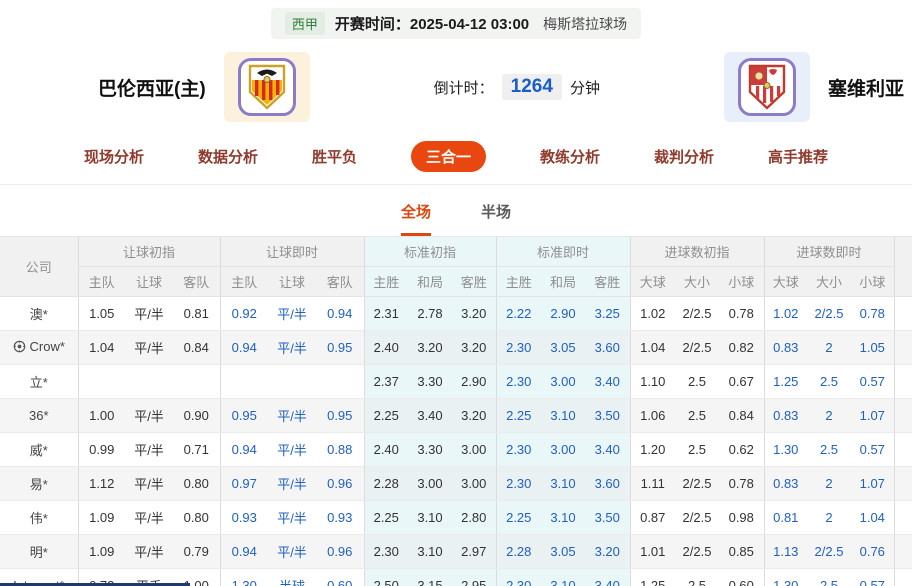 Image resolution: width=912 pixels, height=586 pixels. What do you see at coordinates (684, 156) in the screenshot?
I see `nav-tab-referee-analysis: 裁判分析` at bounding box center [684, 156].